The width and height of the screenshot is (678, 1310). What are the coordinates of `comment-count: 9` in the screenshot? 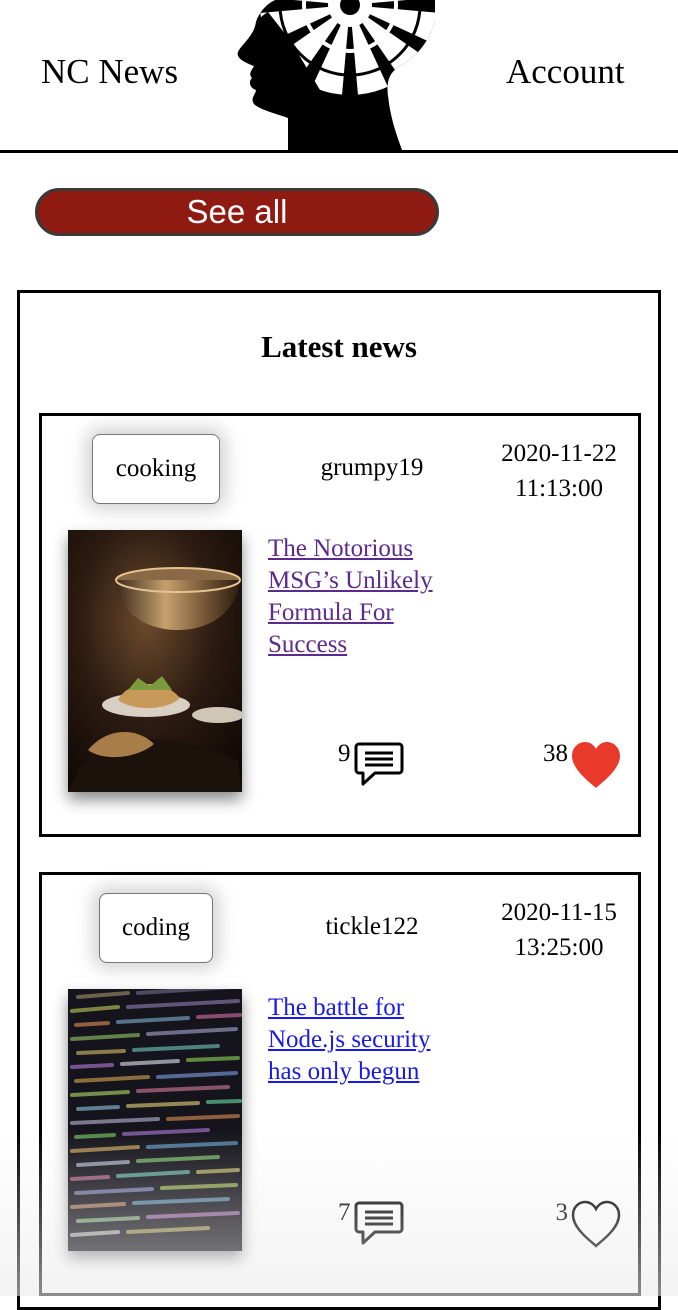 It's located at (344, 753).